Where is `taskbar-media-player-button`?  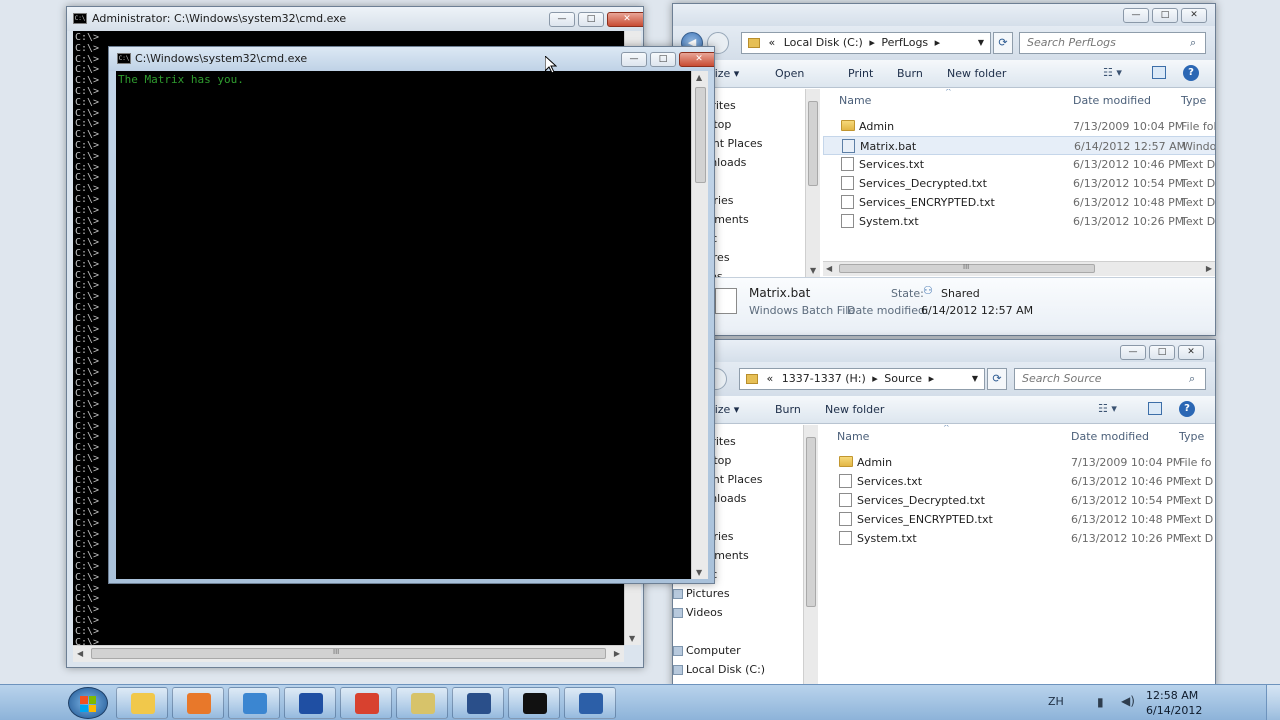 taskbar-media-player-button is located at coordinates (198, 703).